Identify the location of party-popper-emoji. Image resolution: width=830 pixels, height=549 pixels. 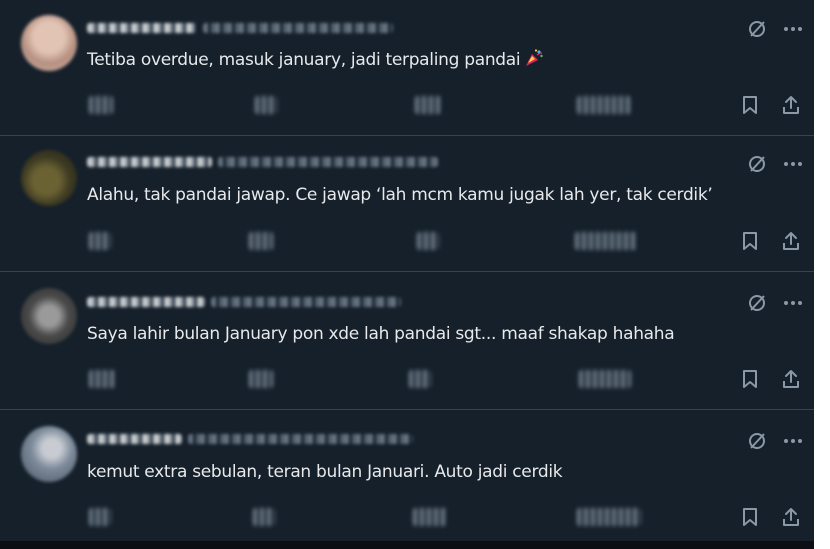
(535, 57).